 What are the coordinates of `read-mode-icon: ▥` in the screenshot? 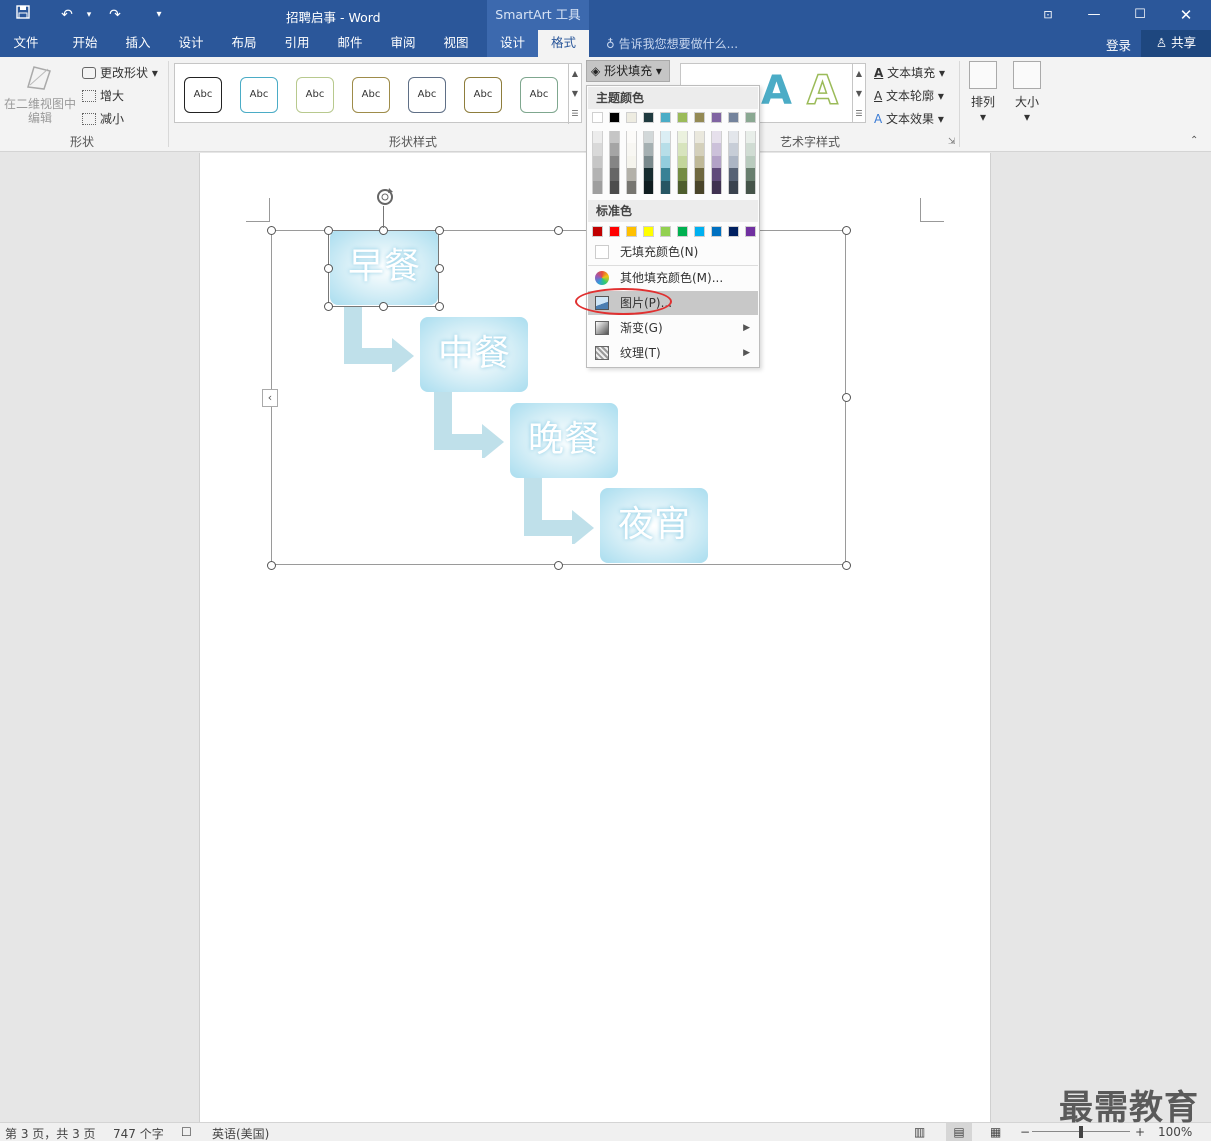 It's located at (919, 1132).